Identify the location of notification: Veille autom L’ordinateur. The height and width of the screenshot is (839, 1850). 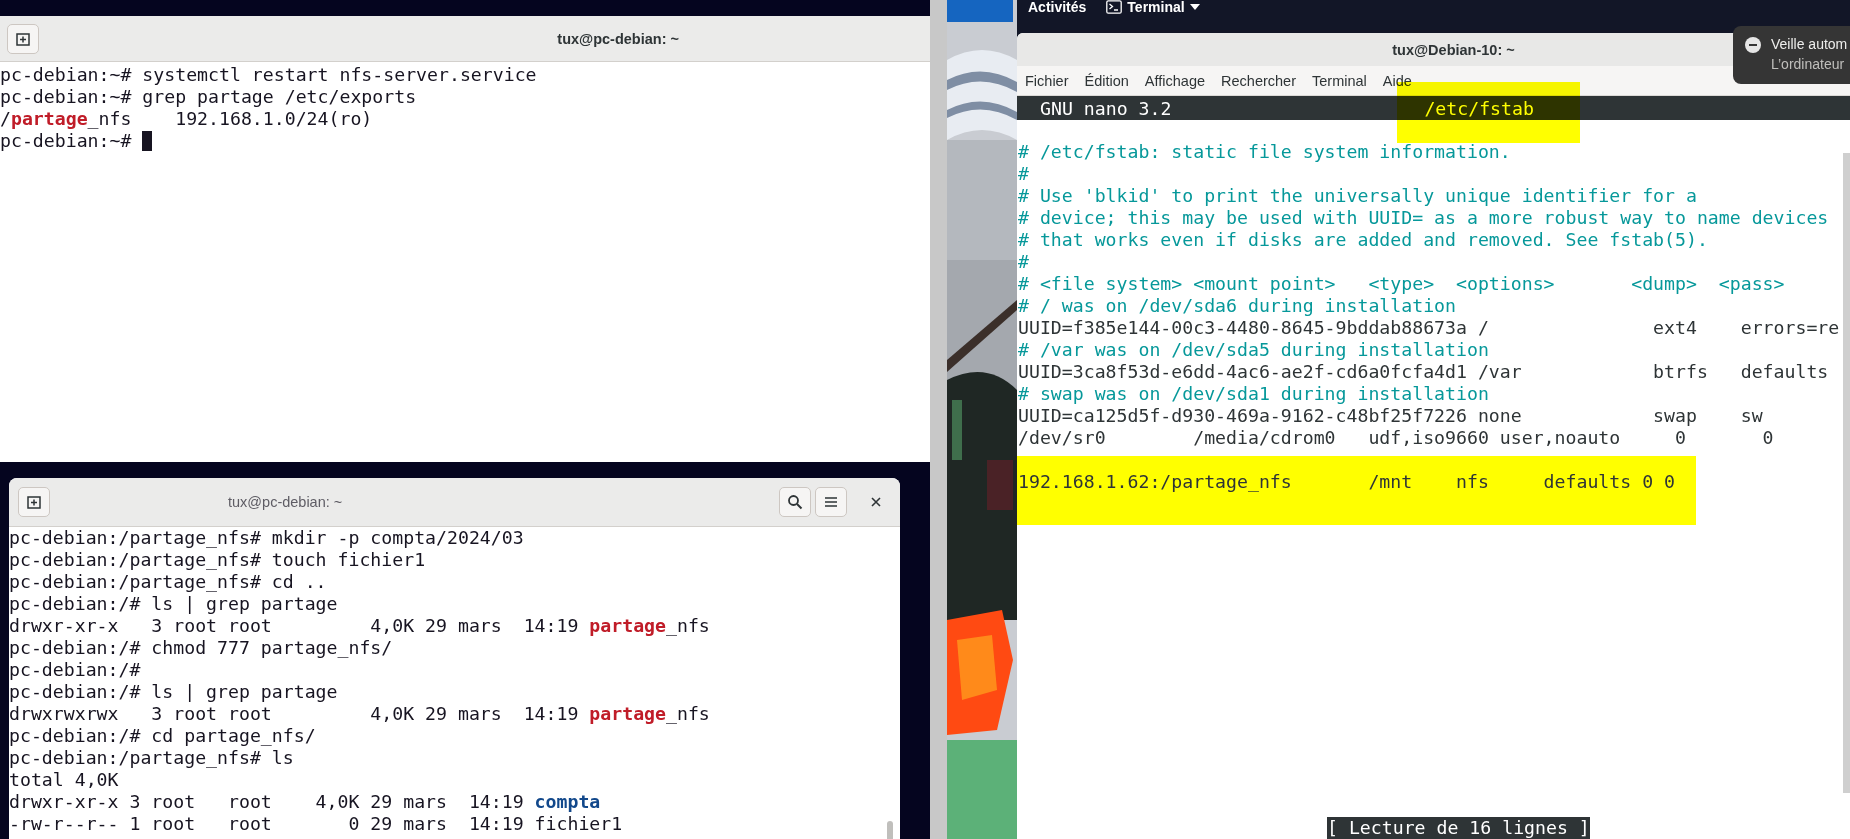
(1791, 55).